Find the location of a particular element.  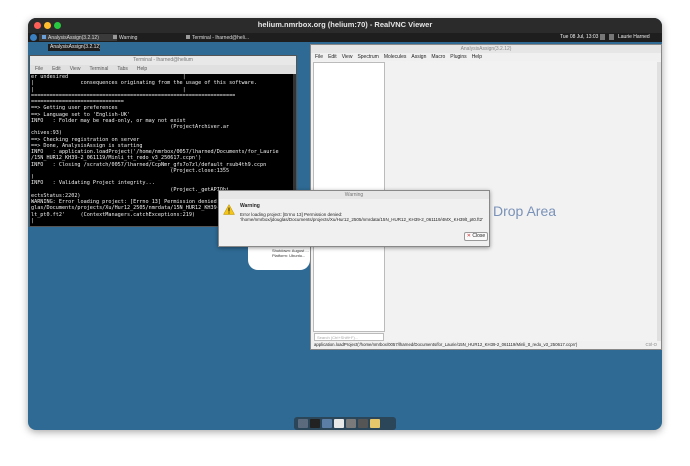

close-button: ✕ Close is located at coordinates (476, 236).